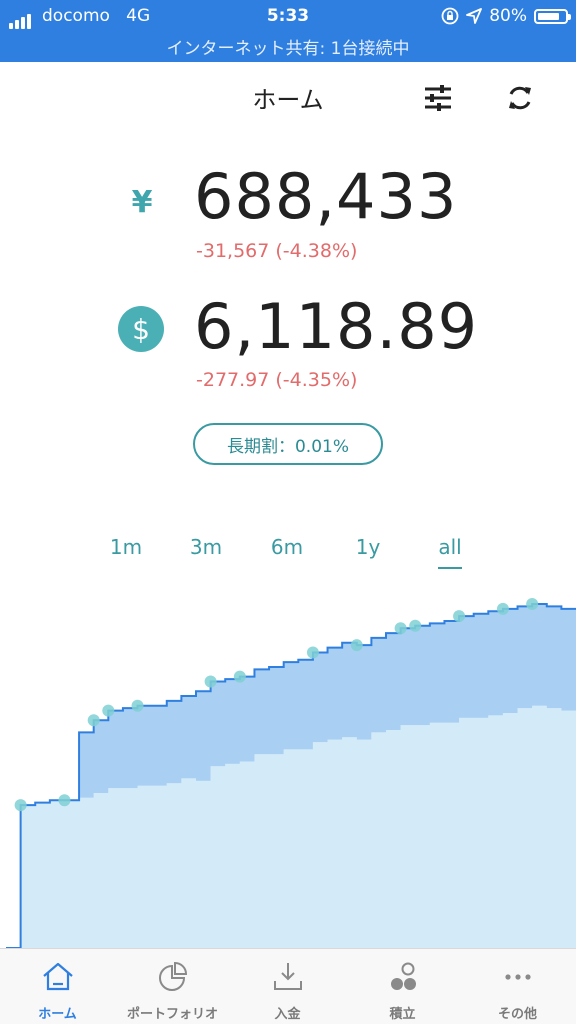  I want to click on app-header: ホーム, so click(288, 95).